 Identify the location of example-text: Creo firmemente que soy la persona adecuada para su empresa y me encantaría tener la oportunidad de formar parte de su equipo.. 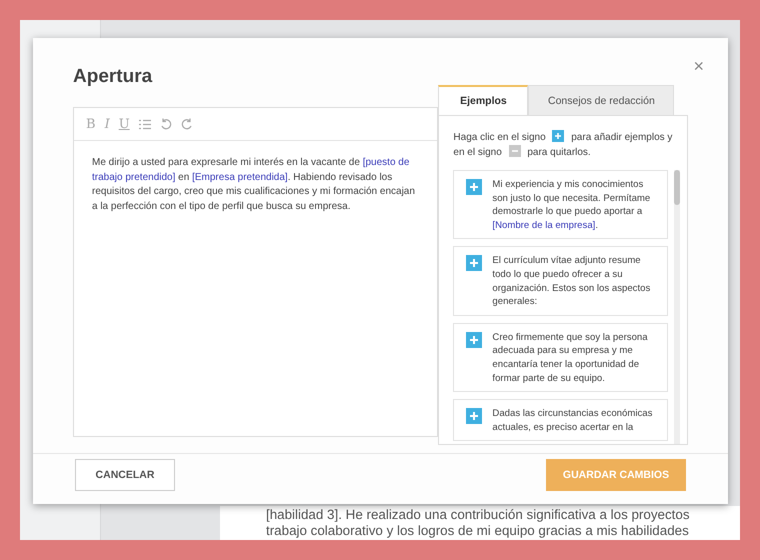
(570, 358).